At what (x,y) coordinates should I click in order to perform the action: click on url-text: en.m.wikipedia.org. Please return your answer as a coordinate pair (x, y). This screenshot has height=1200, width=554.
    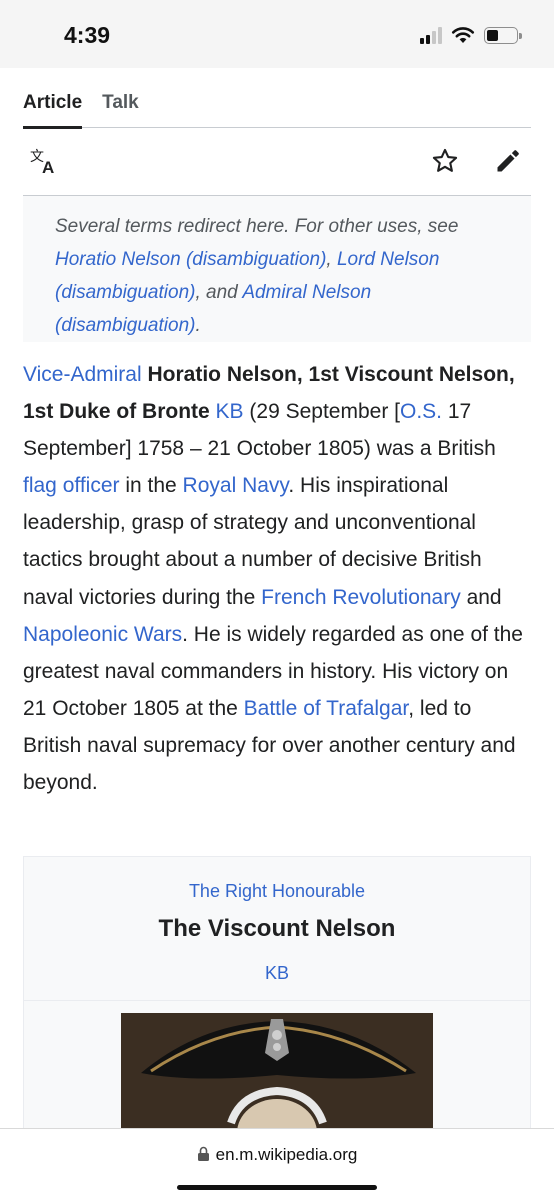
    Looking at the image, I should click on (286, 1154).